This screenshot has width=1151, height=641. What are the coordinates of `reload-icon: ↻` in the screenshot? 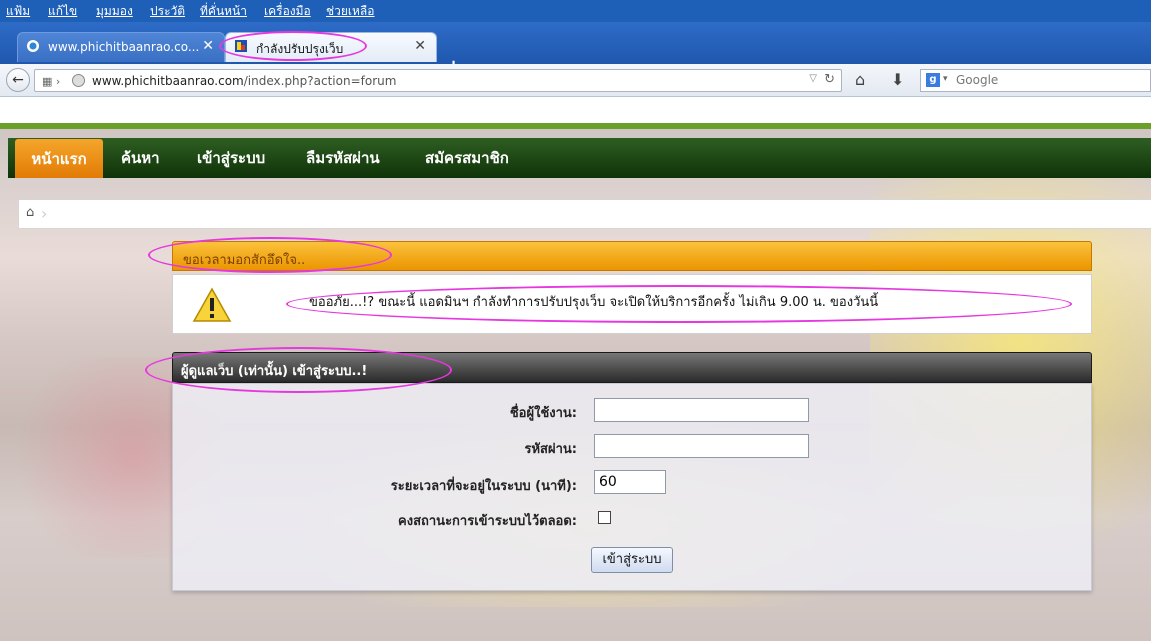 It's located at (829, 79).